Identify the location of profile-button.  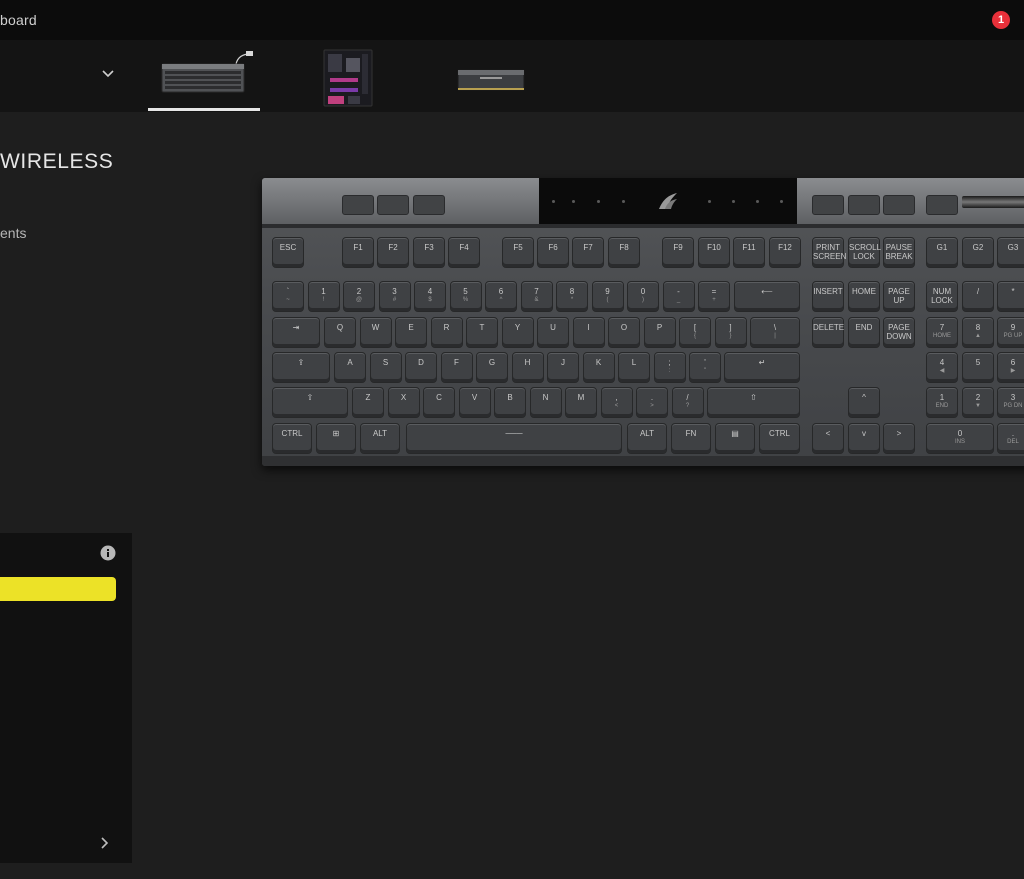
(393, 205).